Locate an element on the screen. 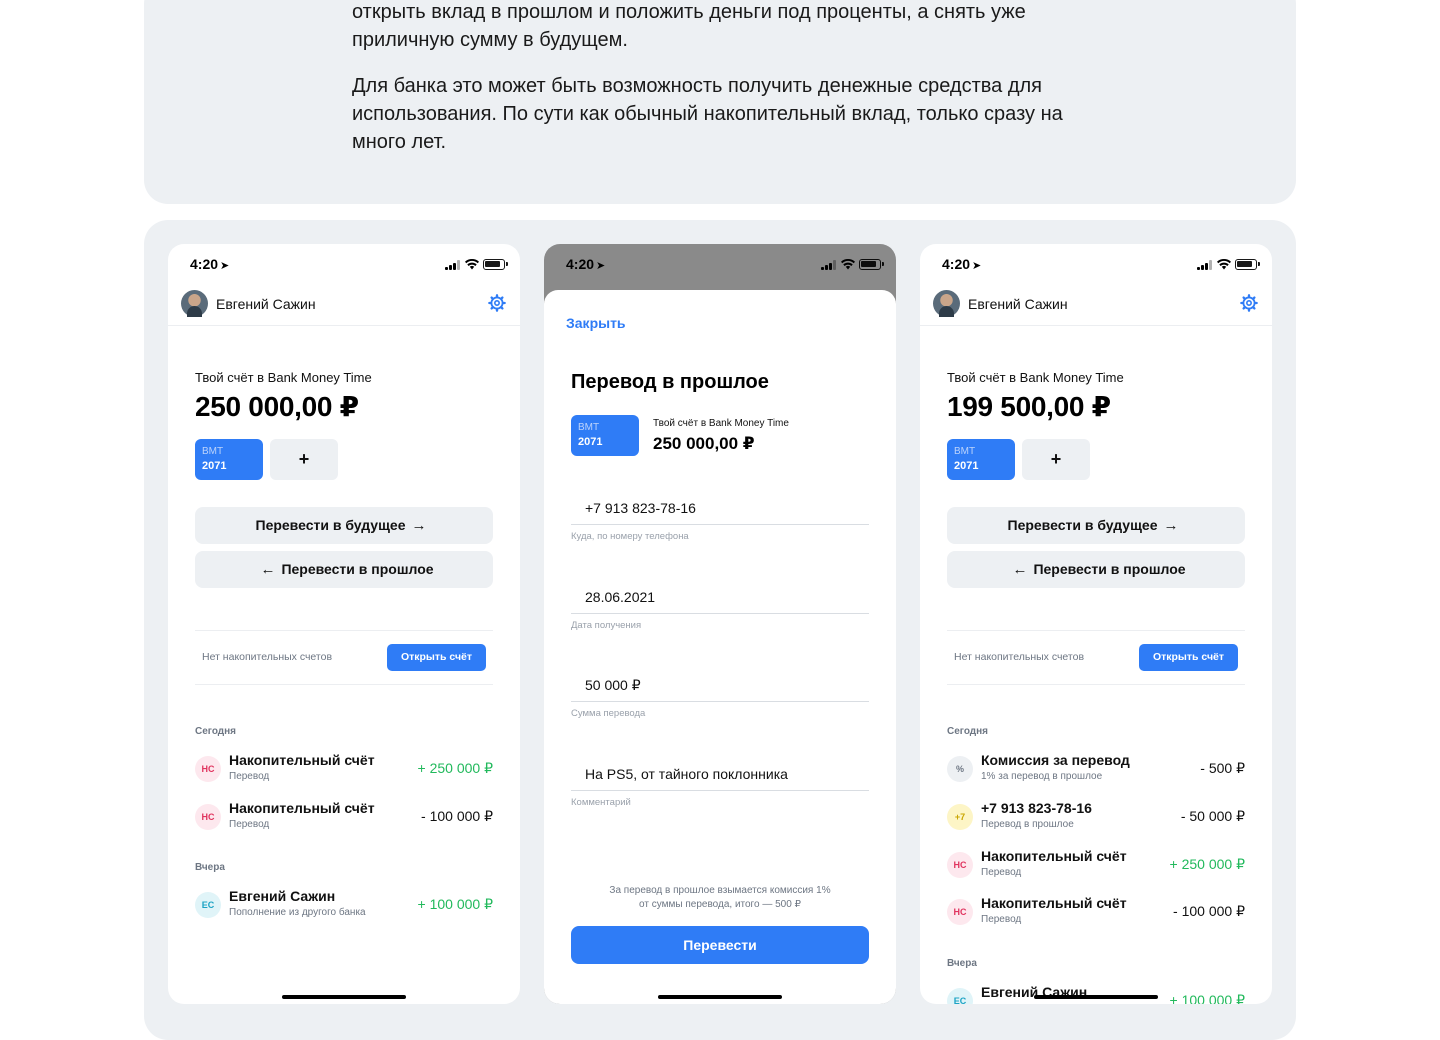  tx-subtitle: Пополнение из другого банка is located at coordinates (297, 912).